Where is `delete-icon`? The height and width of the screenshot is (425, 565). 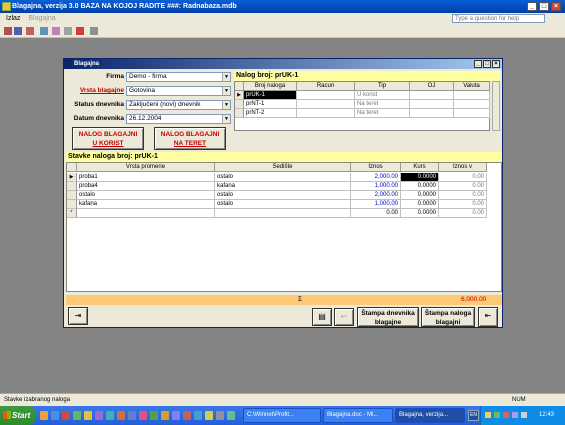 delete-icon is located at coordinates (80, 31).